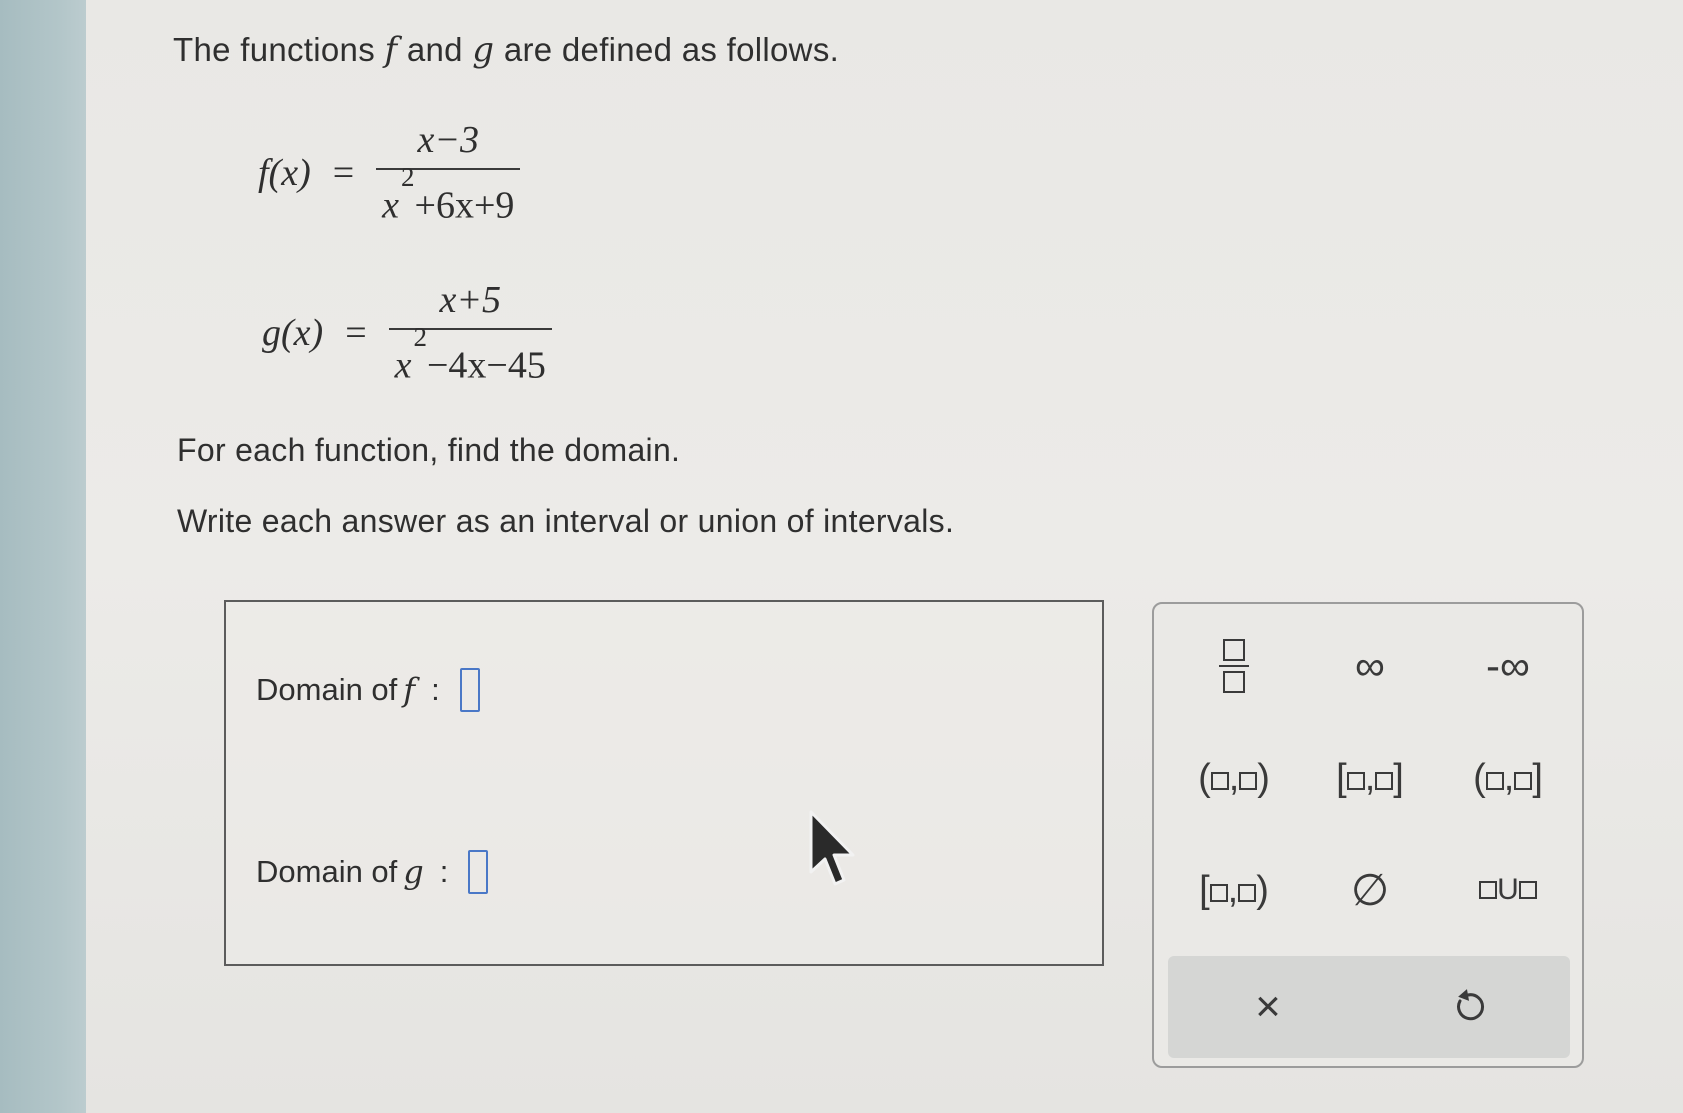 The width and height of the screenshot is (1683, 1113). Describe the element at coordinates (478, 872) in the screenshot. I see `domain-g-input` at that location.